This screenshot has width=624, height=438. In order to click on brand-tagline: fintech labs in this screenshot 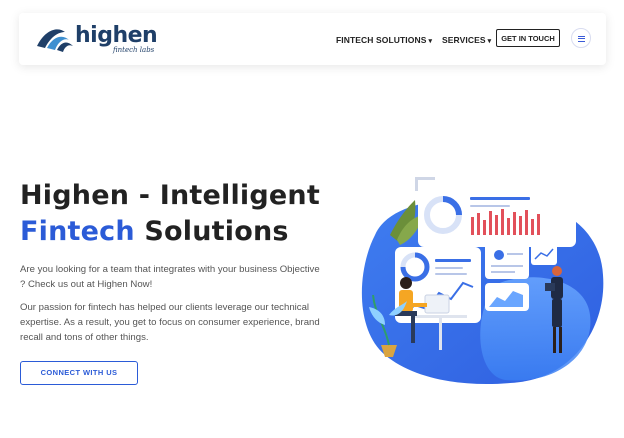, I will do `click(134, 50)`.